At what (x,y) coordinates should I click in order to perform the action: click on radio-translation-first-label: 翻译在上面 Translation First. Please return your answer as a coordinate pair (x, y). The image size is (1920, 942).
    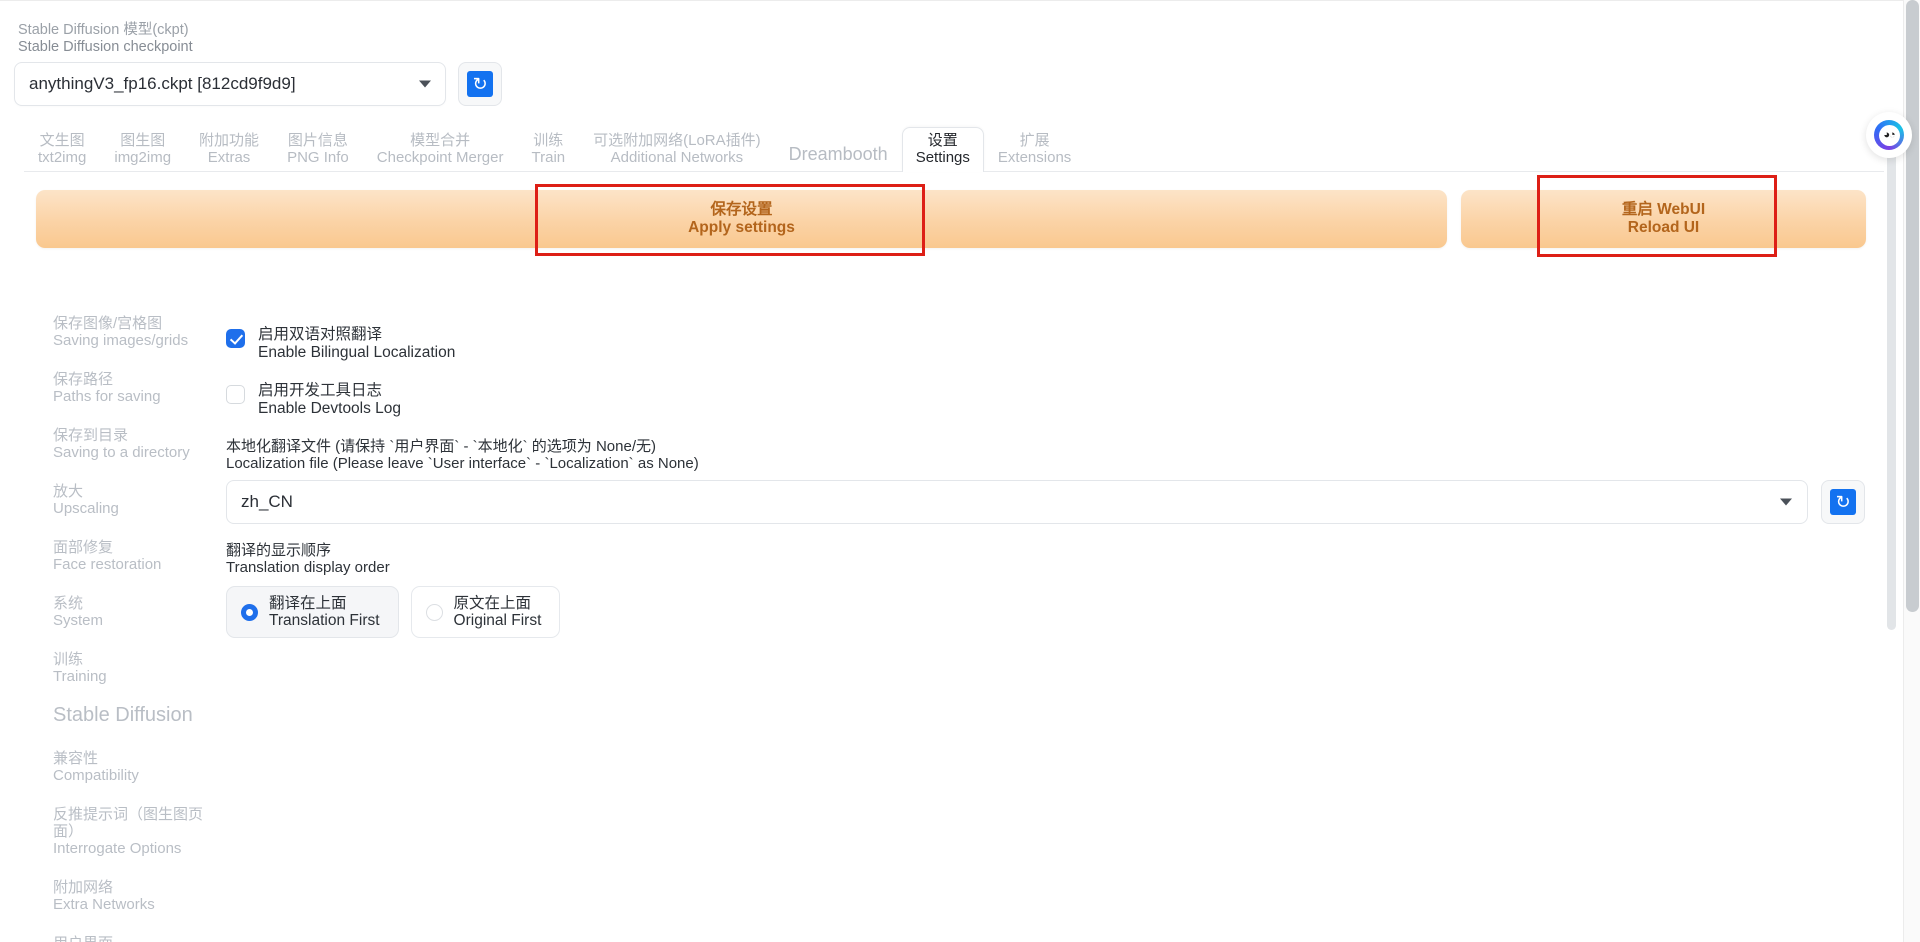
    Looking at the image, I should click on (324, 612).